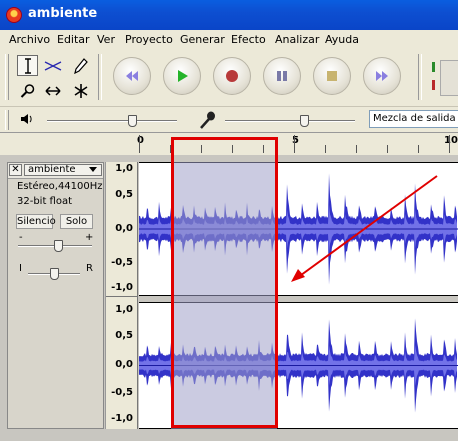 The height and width of the screenshot is (441, 458). I want to click on track-name: ambiente, so click(52, 169).